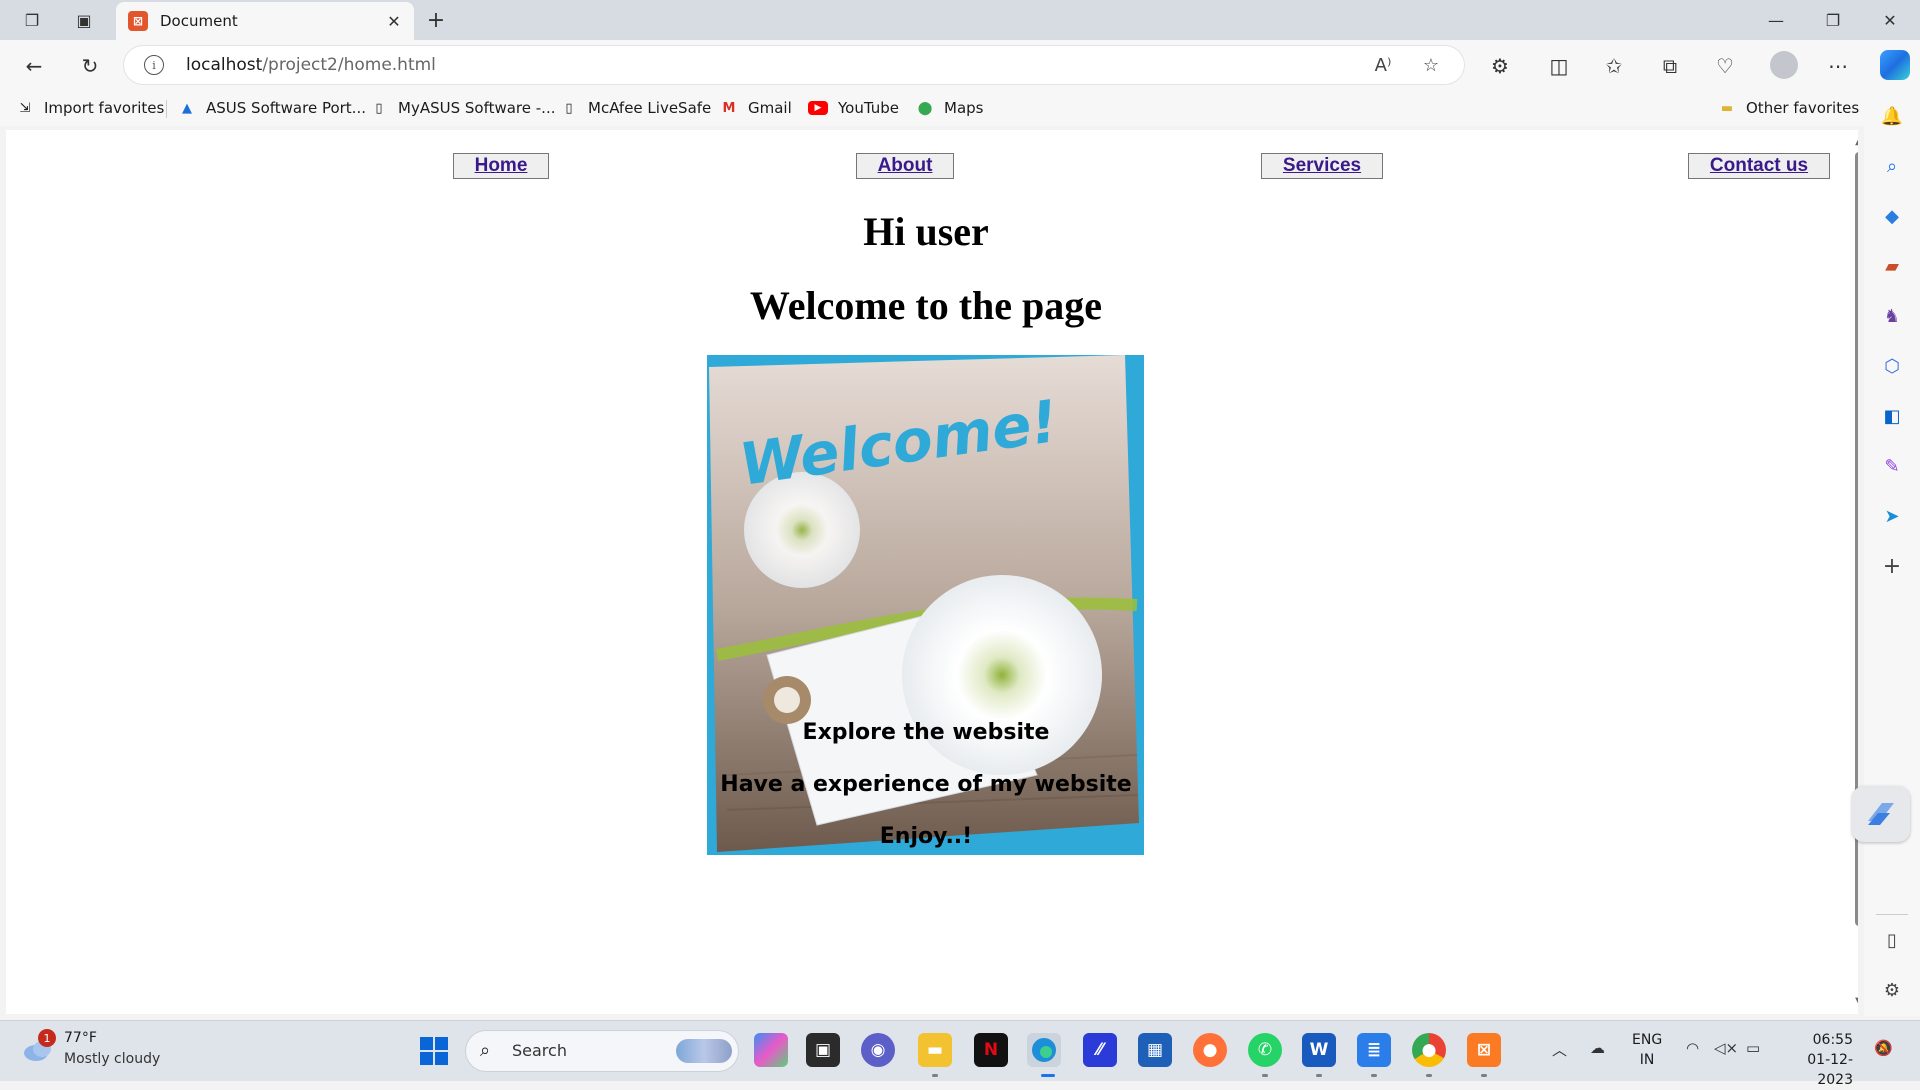 This screenshot has width=1920, height=1090. Describe the element at coordinates (1155, 1050) in the screenshot. I see `microsoft-store-icon: ▦` at that location.